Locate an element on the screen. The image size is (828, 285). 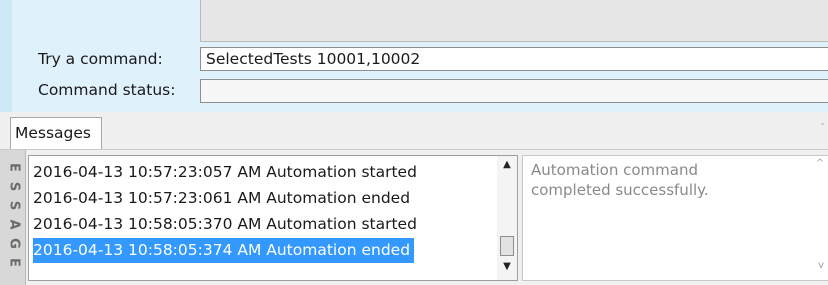
panel-left-strip is located at coordinates (6, 56).